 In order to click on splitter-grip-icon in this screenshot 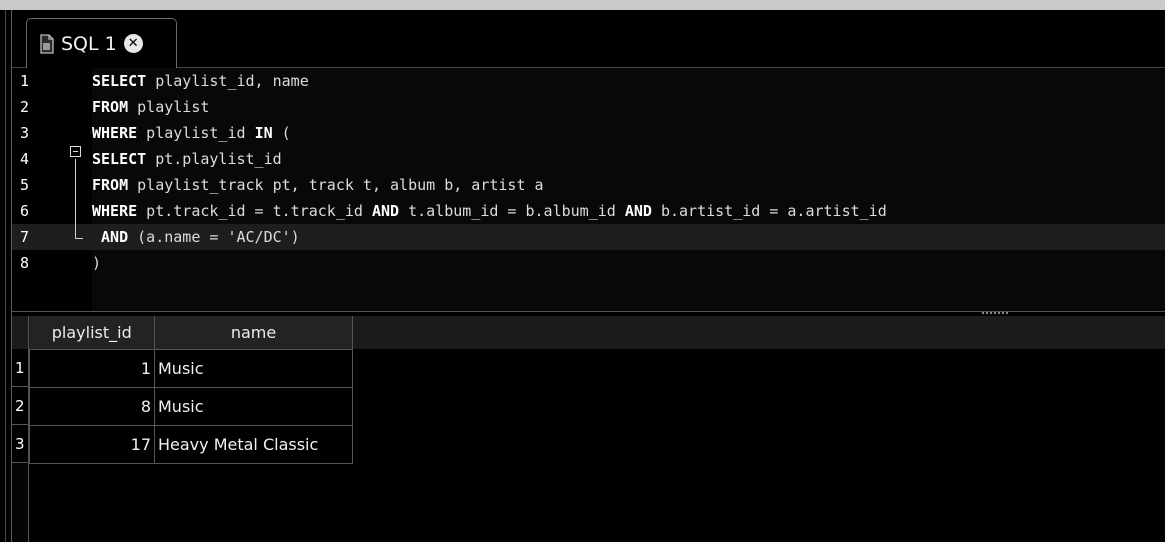, I will do `click(996, 313)`.